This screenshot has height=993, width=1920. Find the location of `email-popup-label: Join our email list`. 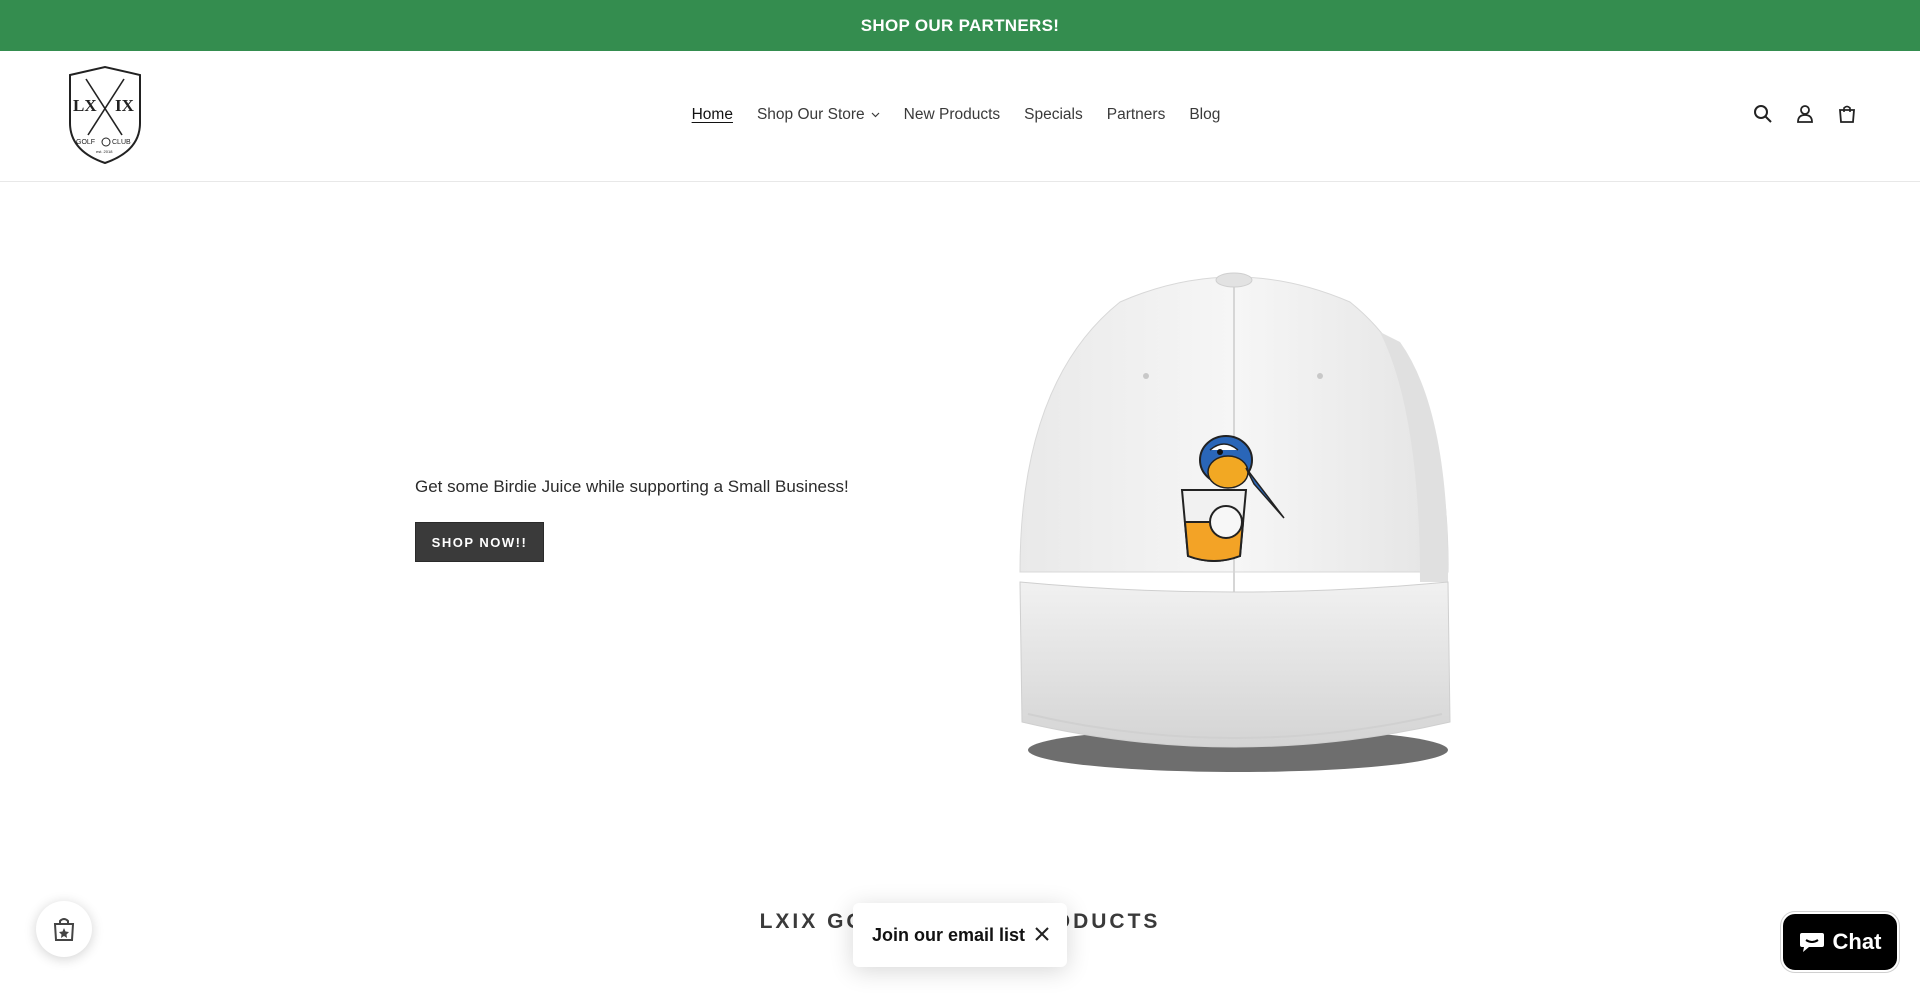

email-popup-label: Join our email list is located at coordinates (949, 934).